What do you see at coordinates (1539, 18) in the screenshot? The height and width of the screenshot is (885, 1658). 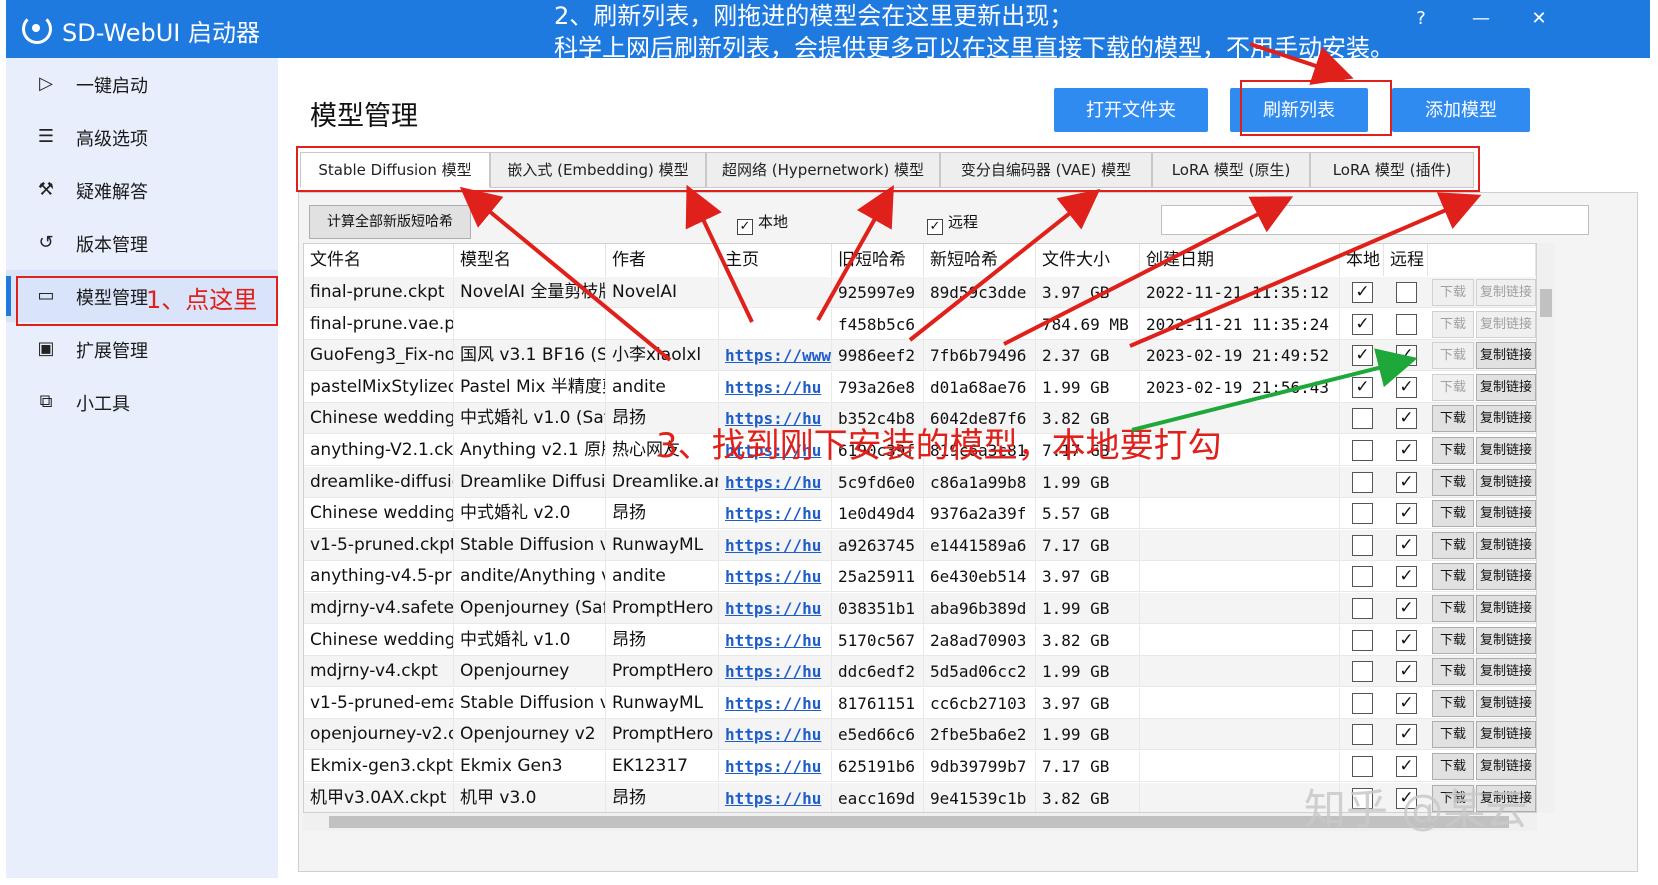 I see `close-button: ✕` at bounding box center [1539, 18].